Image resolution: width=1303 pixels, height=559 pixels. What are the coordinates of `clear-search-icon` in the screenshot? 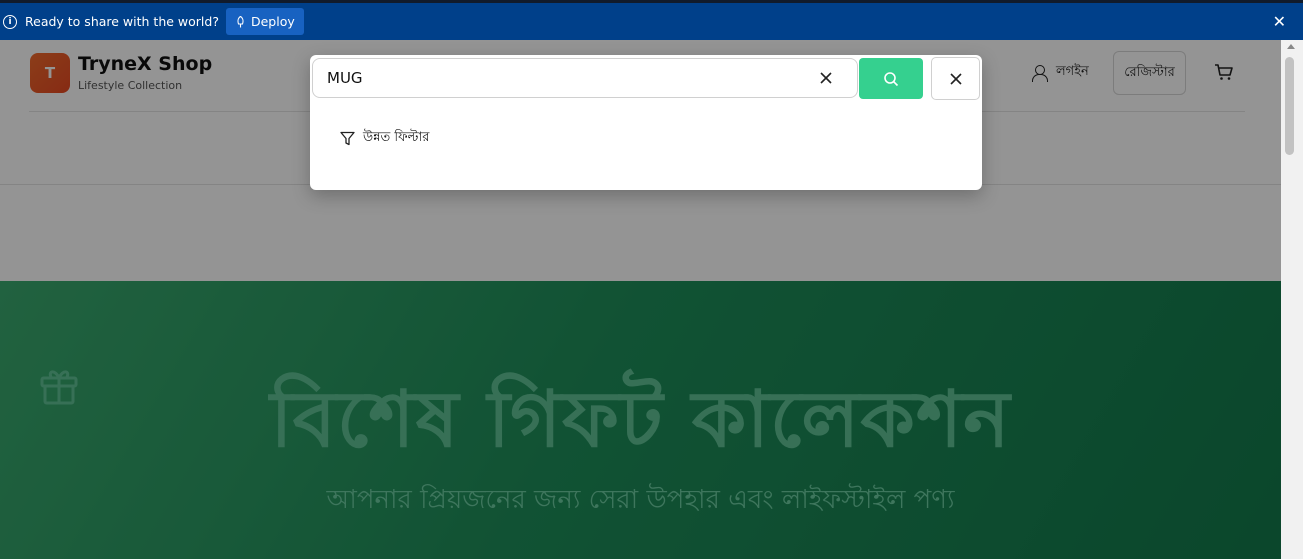 It's located at (826, 78).